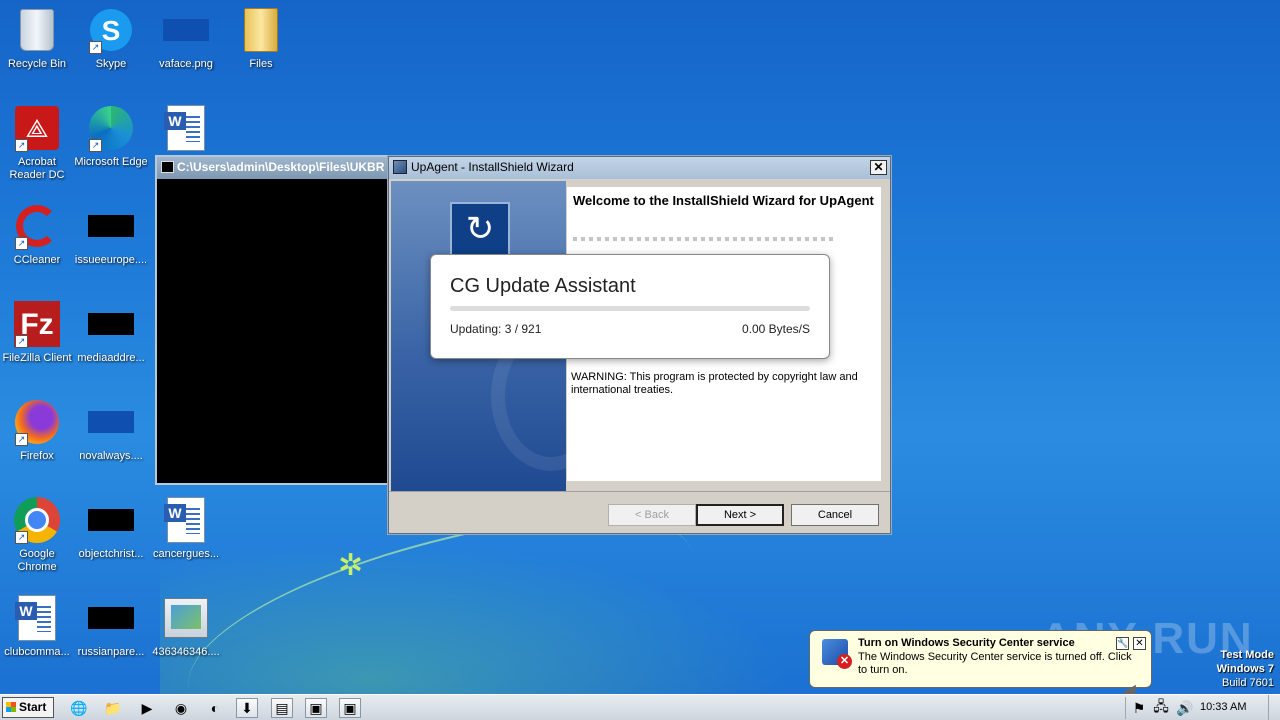 Image resolution: width=1280 pixels, height=720 pixels. Describe the element at coordinates (703, 239) in the screenshot. I see `wizard-obscured-text` at that location.